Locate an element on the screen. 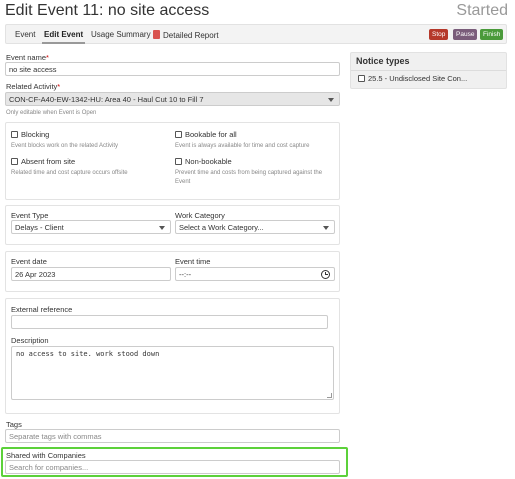 This screenshot has width=515, height=479. tab-edit-event: Edit Event is located at coordinates (63, 37).